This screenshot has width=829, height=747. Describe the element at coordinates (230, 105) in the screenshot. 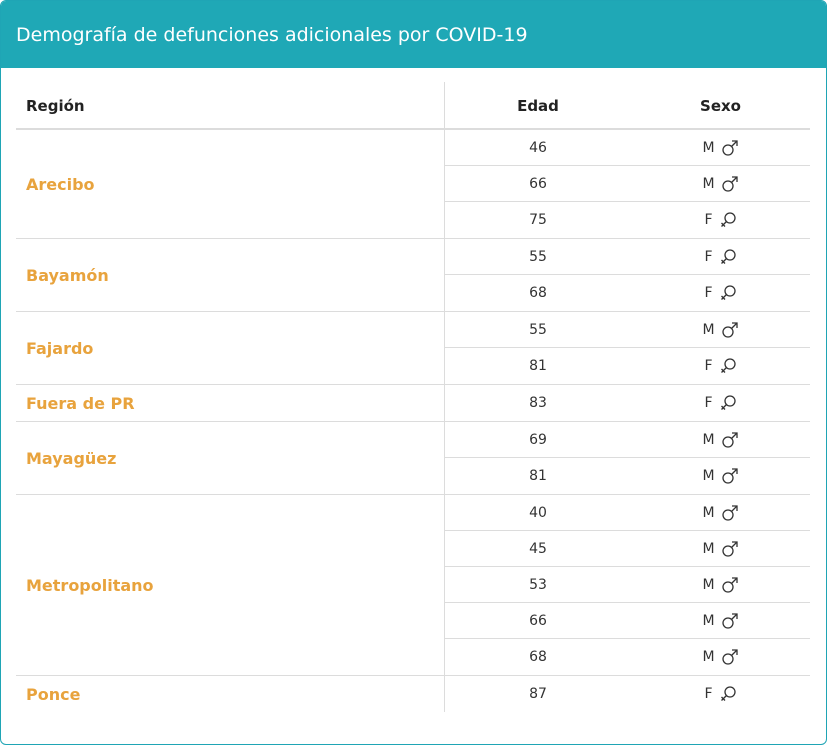

I see `column-header-region: Región` at that location.